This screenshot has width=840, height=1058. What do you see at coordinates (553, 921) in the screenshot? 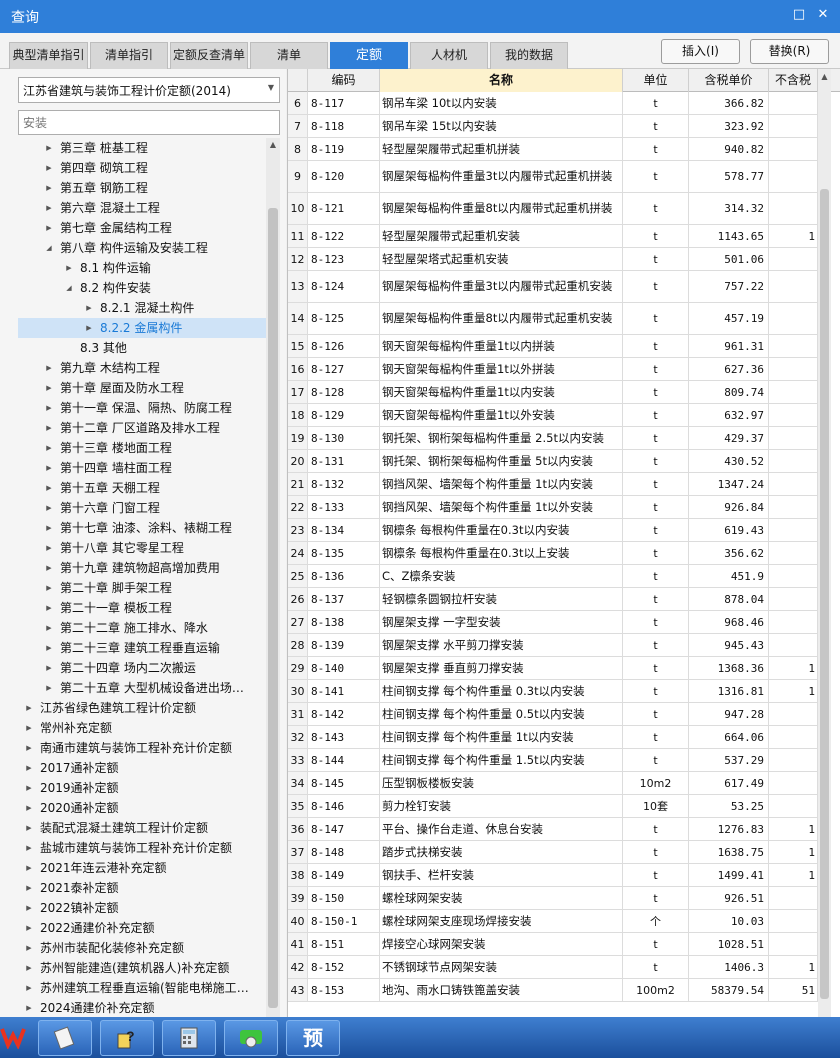
I see `table-row: 40 8-150-1 螺栓球网架支座现场焊接安装个 10.03` at bounding box center [553, 921].